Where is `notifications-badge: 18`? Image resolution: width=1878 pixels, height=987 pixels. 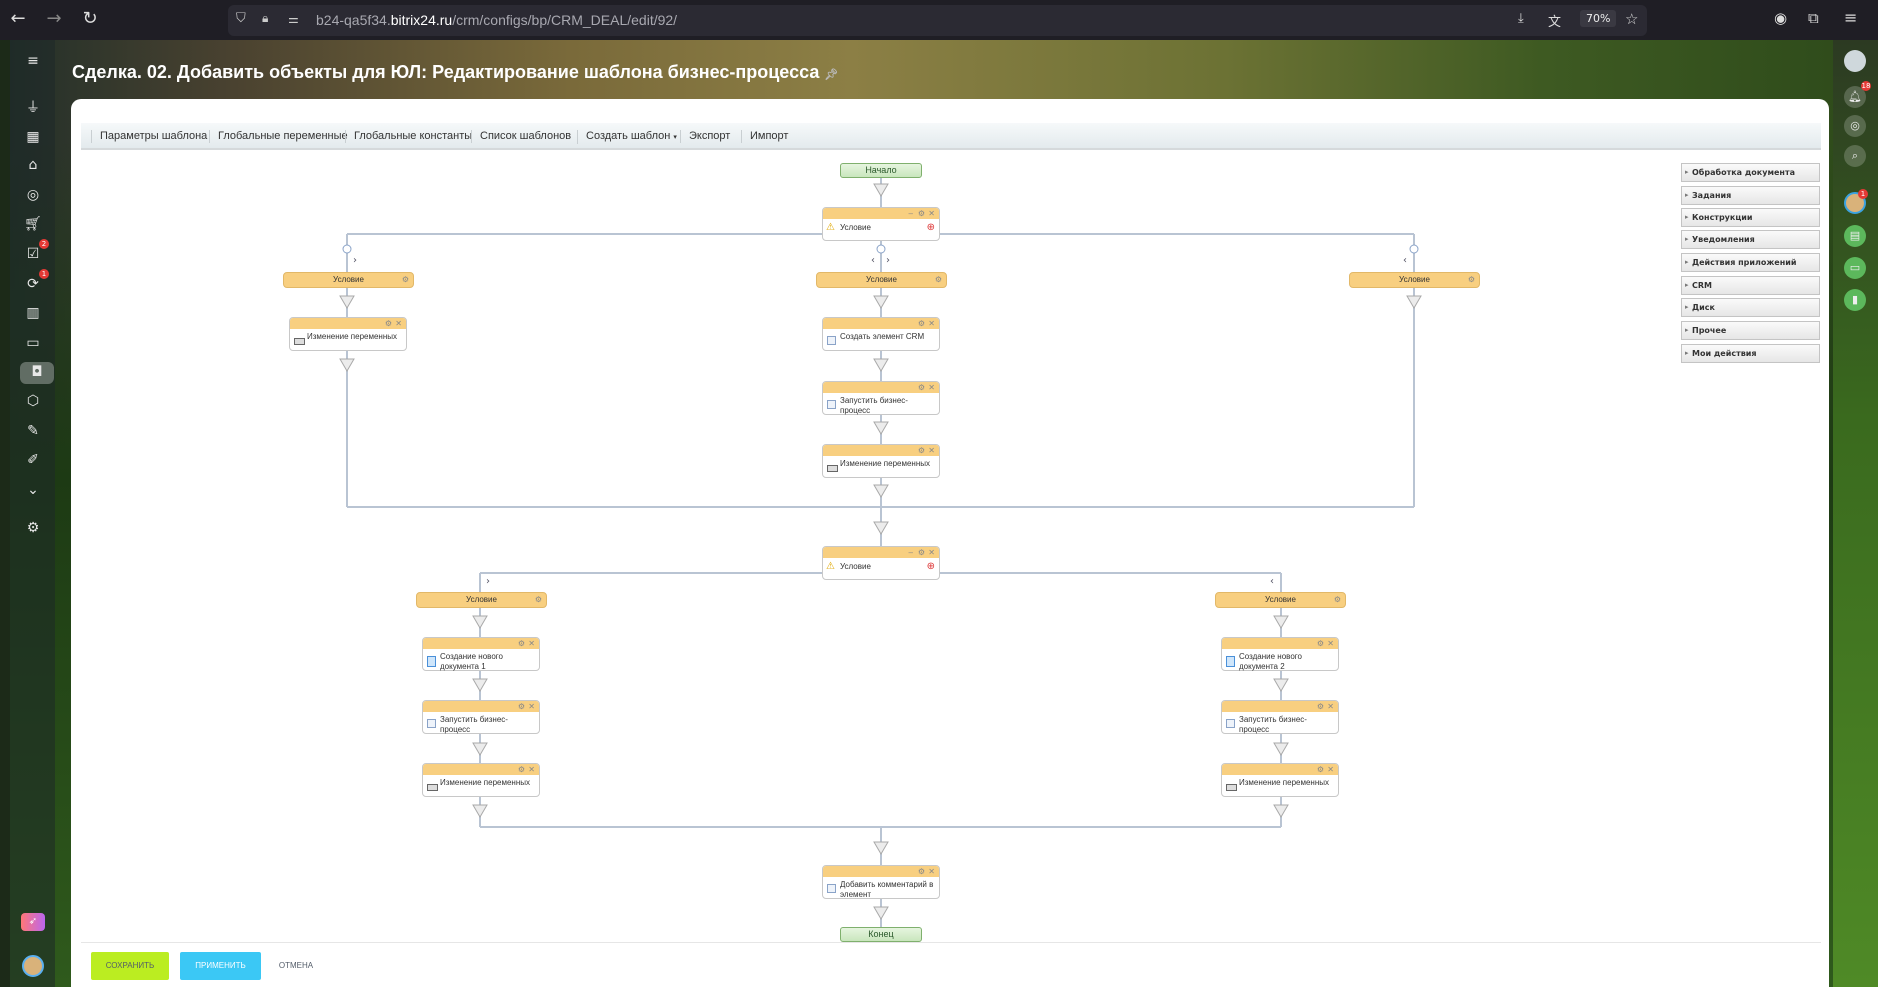
notifications-badge: 18 is located at coordinates (1866, 86).